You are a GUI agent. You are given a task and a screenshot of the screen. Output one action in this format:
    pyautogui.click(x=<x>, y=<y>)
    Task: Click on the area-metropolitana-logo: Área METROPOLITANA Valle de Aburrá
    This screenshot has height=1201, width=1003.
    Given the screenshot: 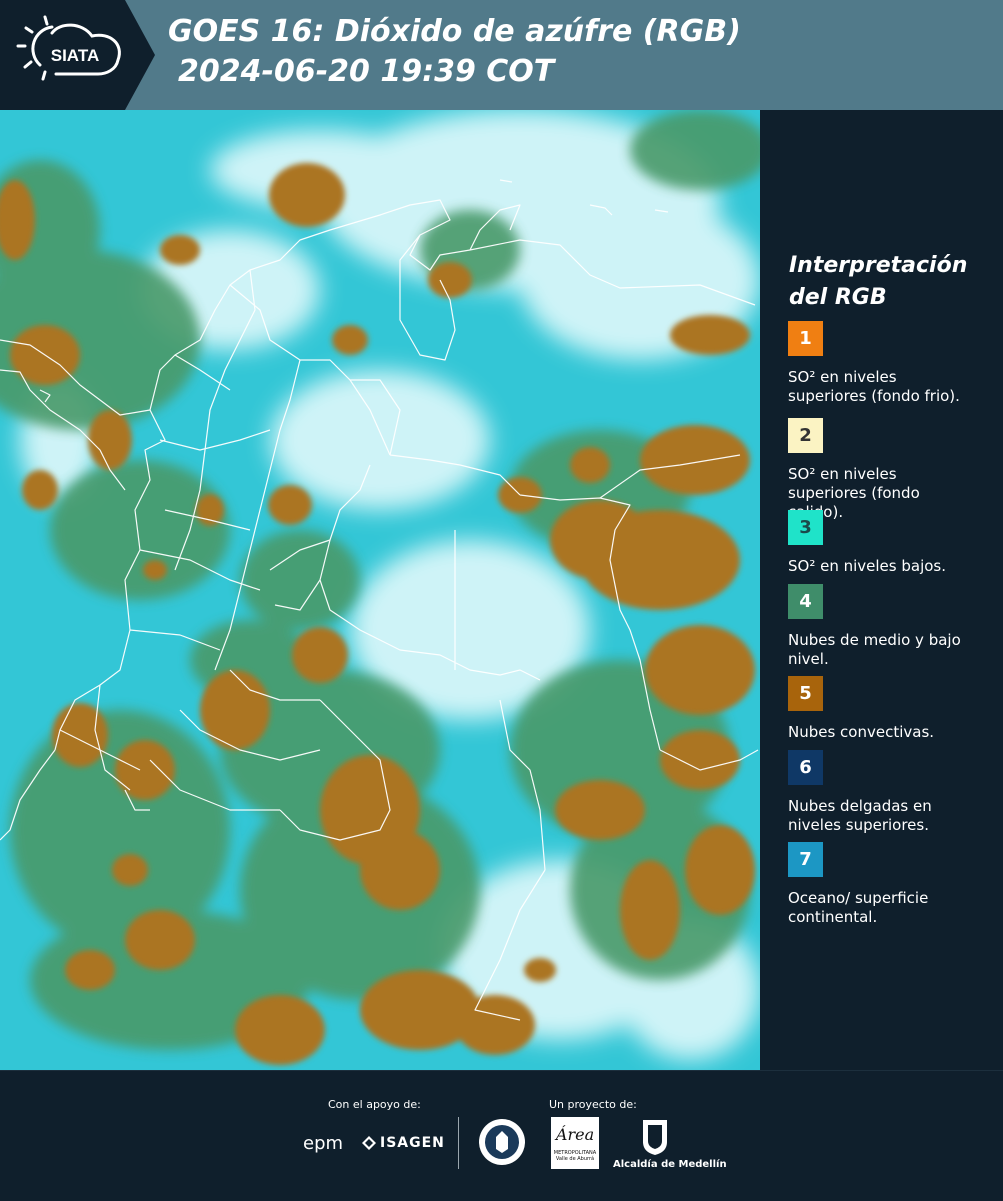 What is the action you would take?
    pyautogui.click(x=575, y=1143)
    